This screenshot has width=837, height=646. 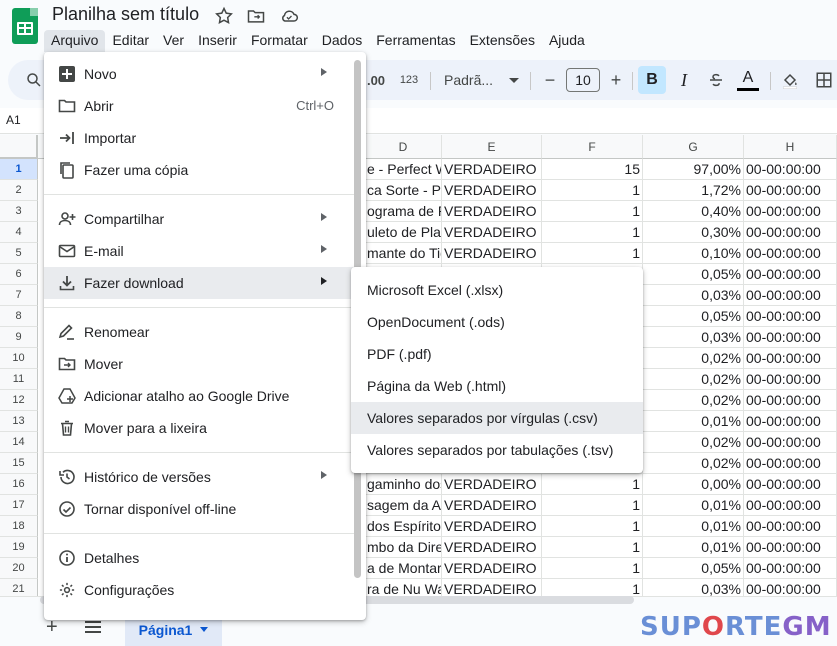 I want to click on menu-ferramentas: Ferramentas, so click(x=415, y=41).